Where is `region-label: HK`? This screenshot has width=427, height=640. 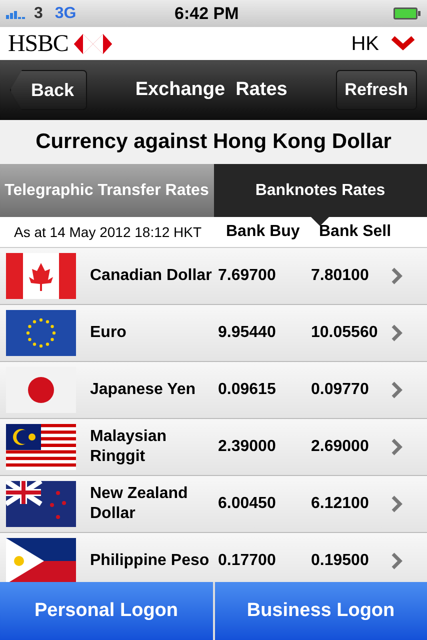
region-label: HK is located at coordinates (365, 43).